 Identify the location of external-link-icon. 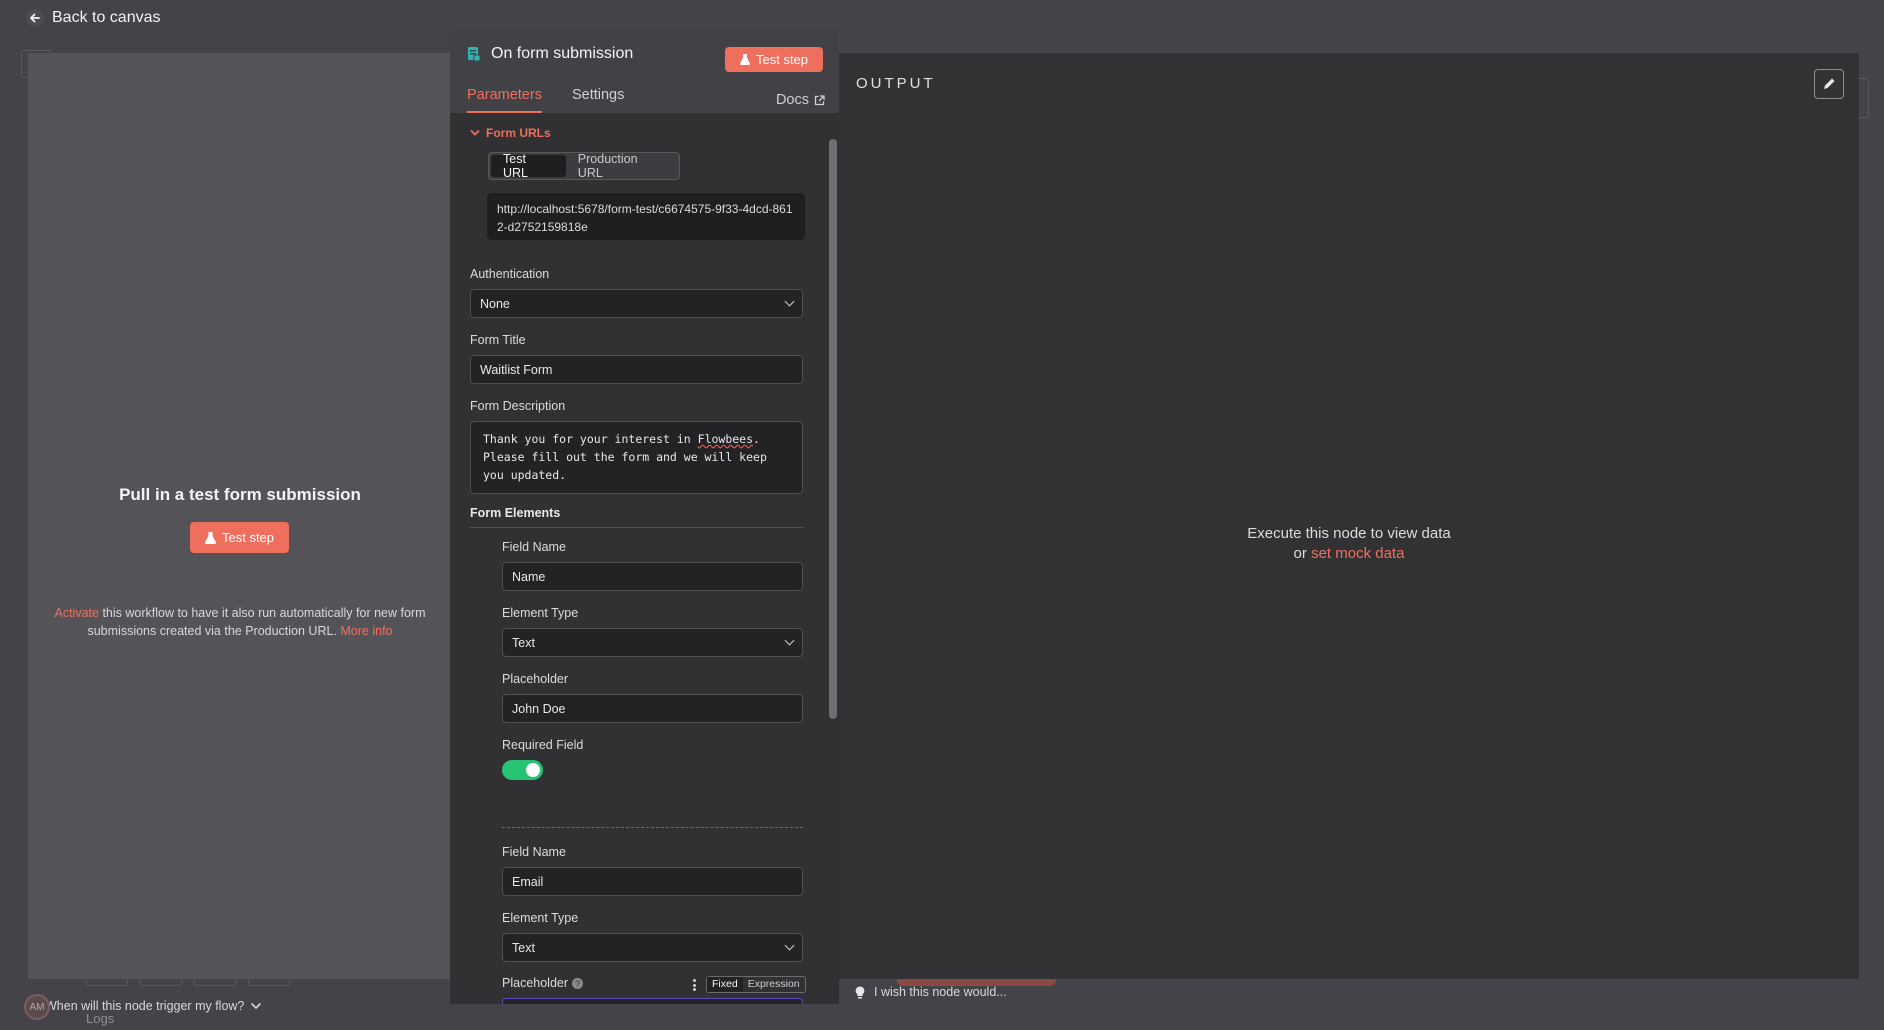
(819, 99).